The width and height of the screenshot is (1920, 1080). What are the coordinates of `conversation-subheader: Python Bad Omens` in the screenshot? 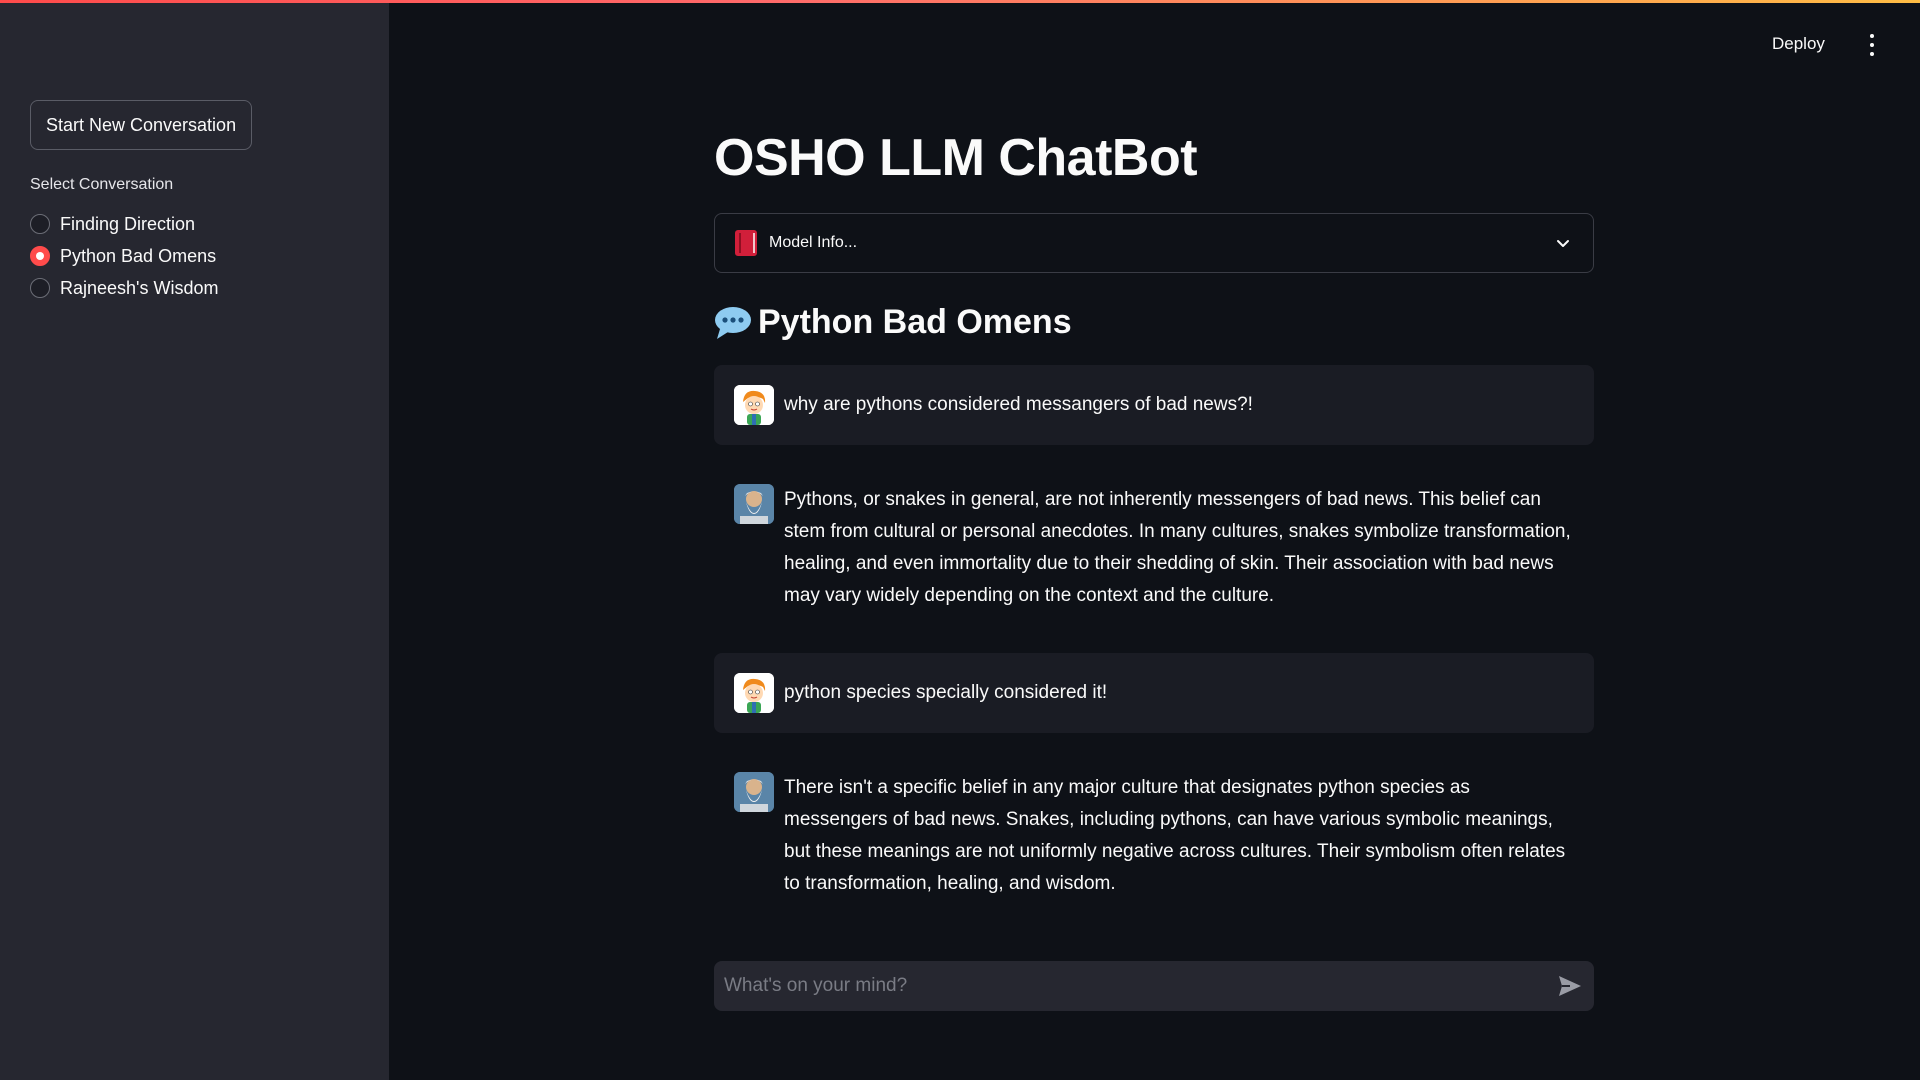 It's located at (893, 322).